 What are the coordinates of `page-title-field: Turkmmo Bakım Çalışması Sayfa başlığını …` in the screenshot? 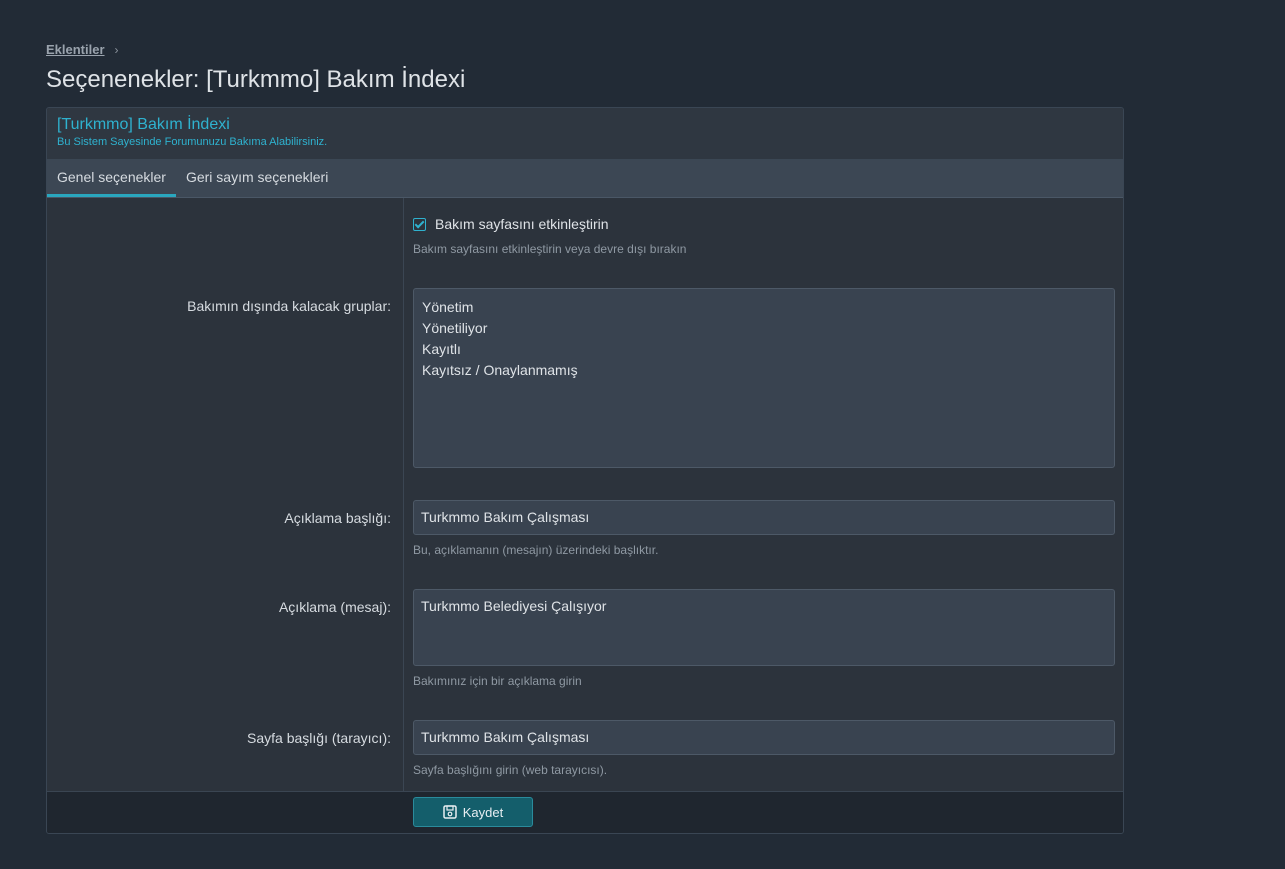 It's located at (764, 748).